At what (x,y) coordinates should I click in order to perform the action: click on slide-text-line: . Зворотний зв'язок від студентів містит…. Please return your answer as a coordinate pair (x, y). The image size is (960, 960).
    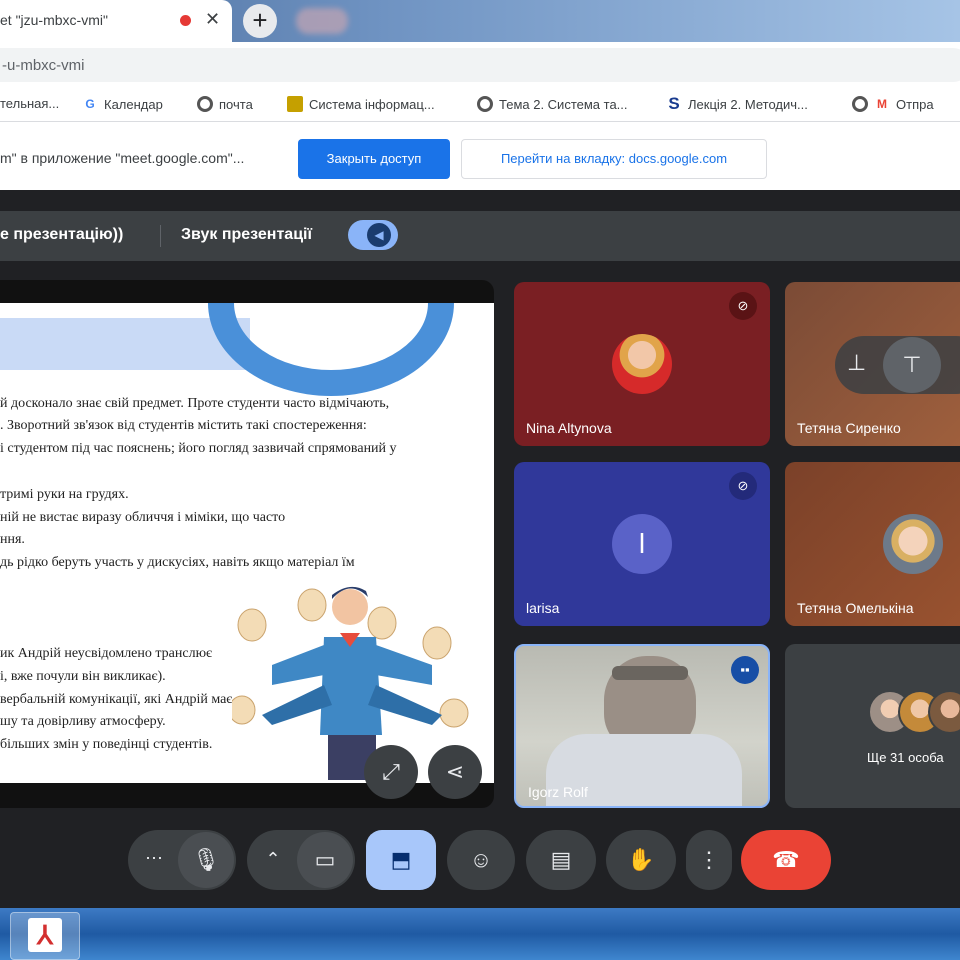
    Looking at the image, I should click on (183, 425).